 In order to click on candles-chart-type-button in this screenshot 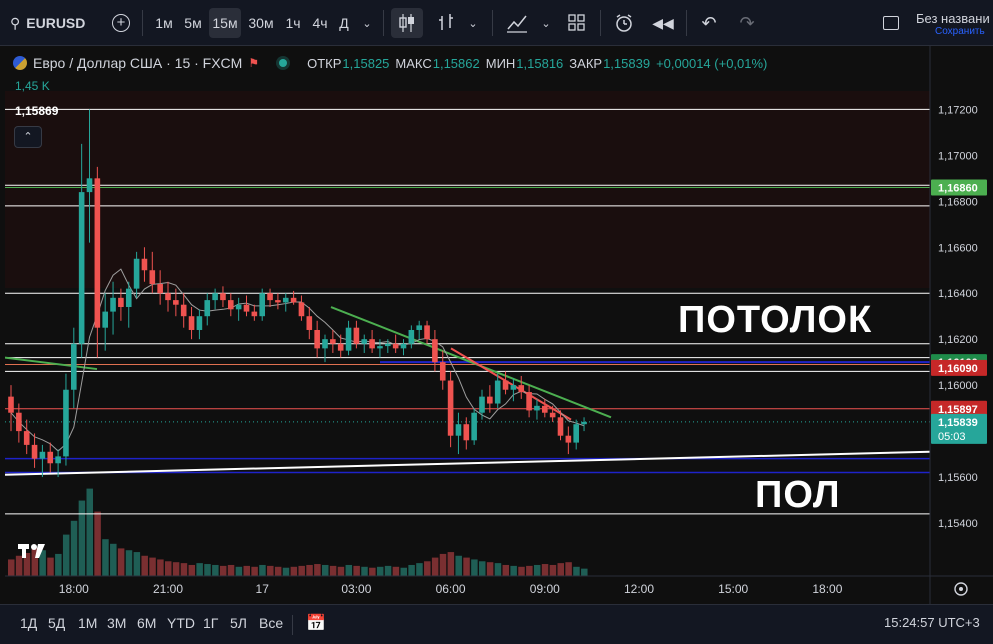, I will do `click(407, 23)`.